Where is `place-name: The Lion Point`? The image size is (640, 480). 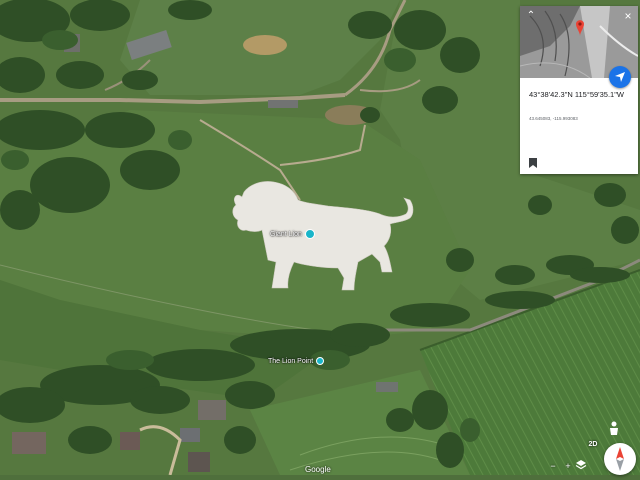 place-name: The Lion Point is located at coordinates (291, 361).